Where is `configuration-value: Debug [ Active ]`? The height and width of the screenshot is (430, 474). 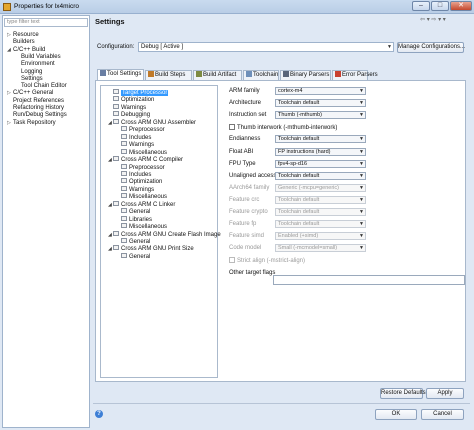
configuration-value: Debug [ Active ] is located at coordinates (162, 47).